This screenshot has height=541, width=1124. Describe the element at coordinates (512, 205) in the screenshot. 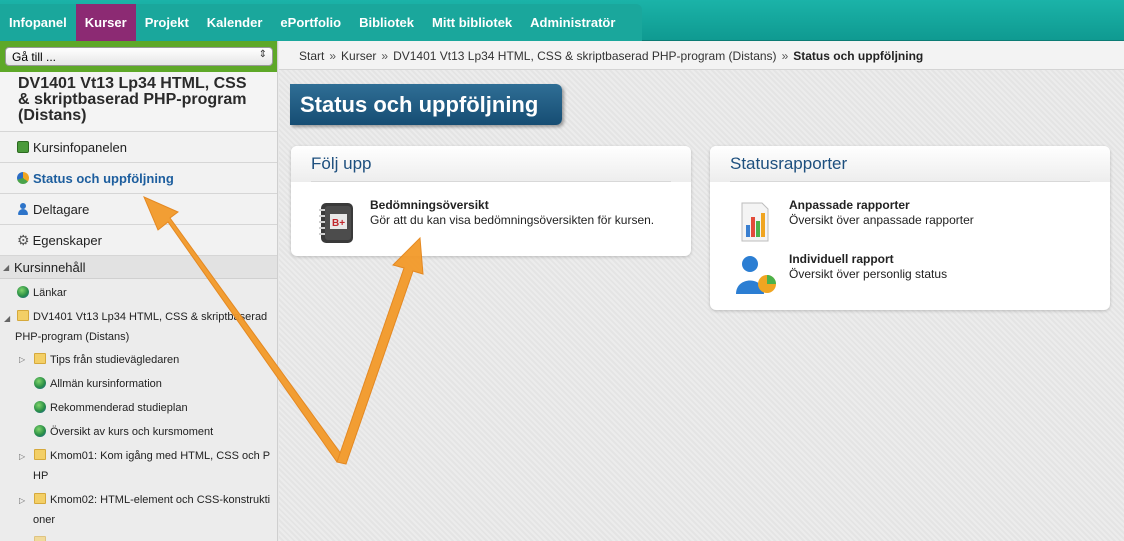

I see `entry-title: Bedömningsöversikt` at that location.